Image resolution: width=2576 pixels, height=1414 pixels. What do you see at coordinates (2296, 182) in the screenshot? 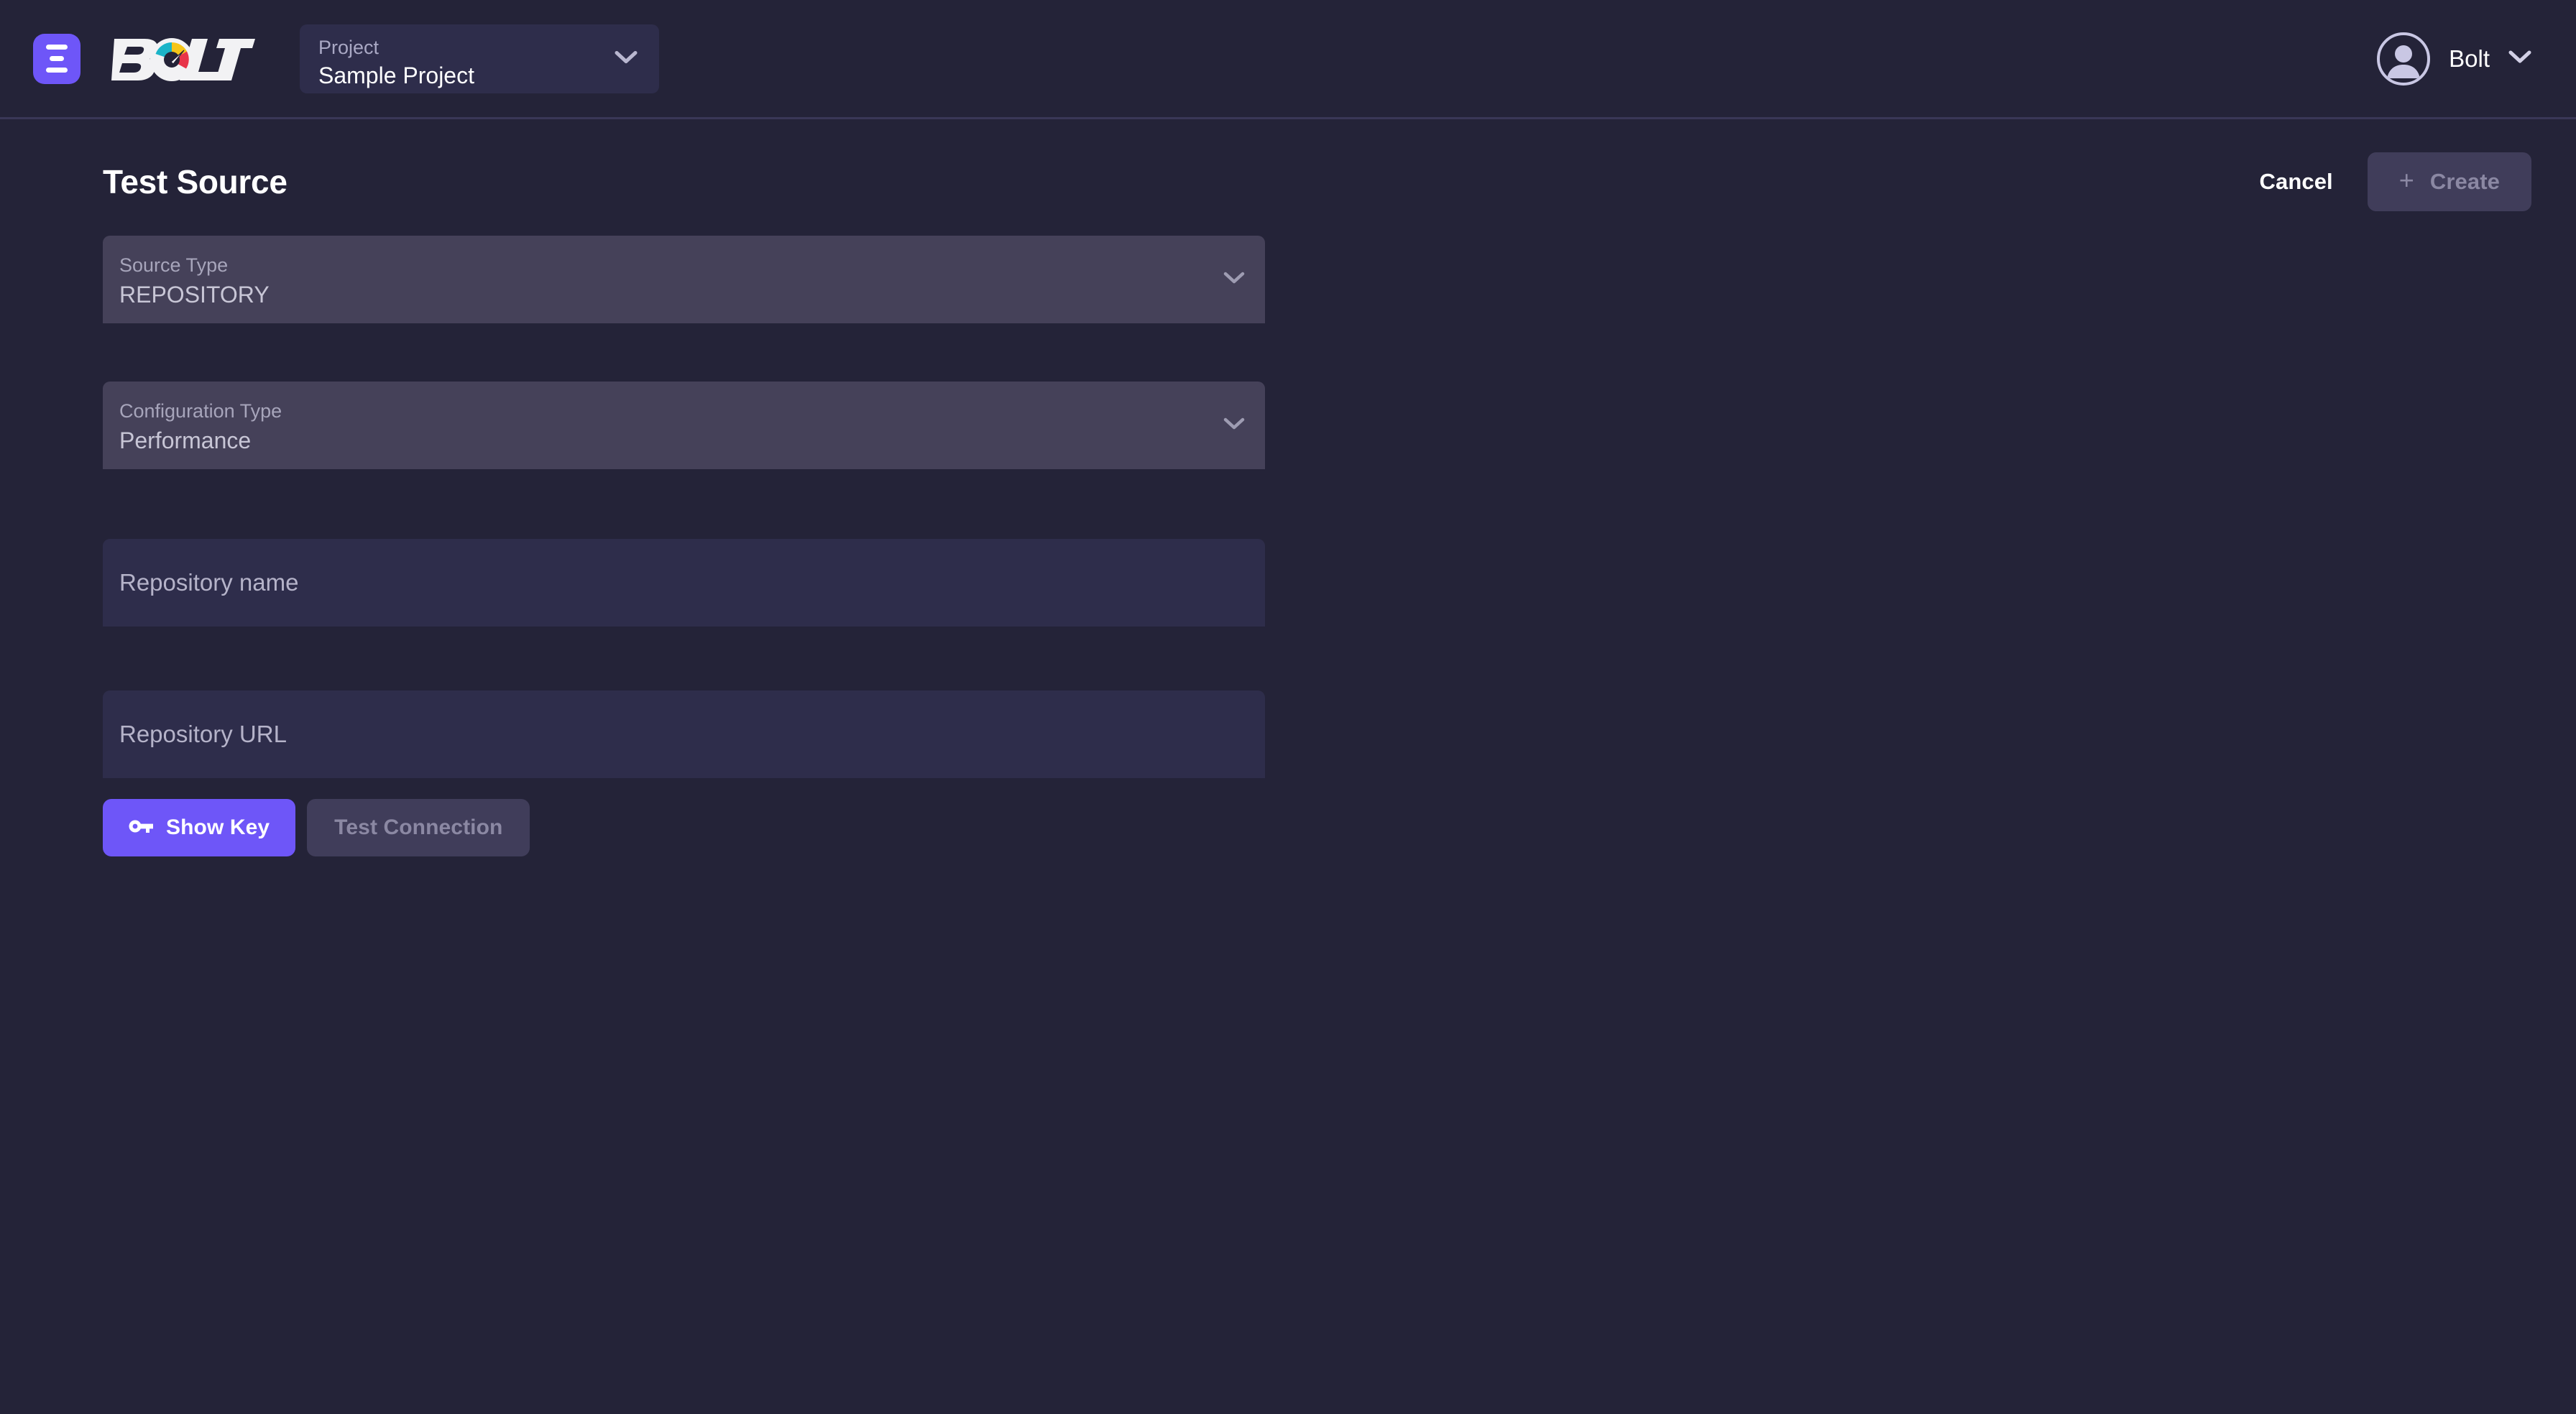
I see `cancel-button: Cancel` at bounding box center [2296, 182].